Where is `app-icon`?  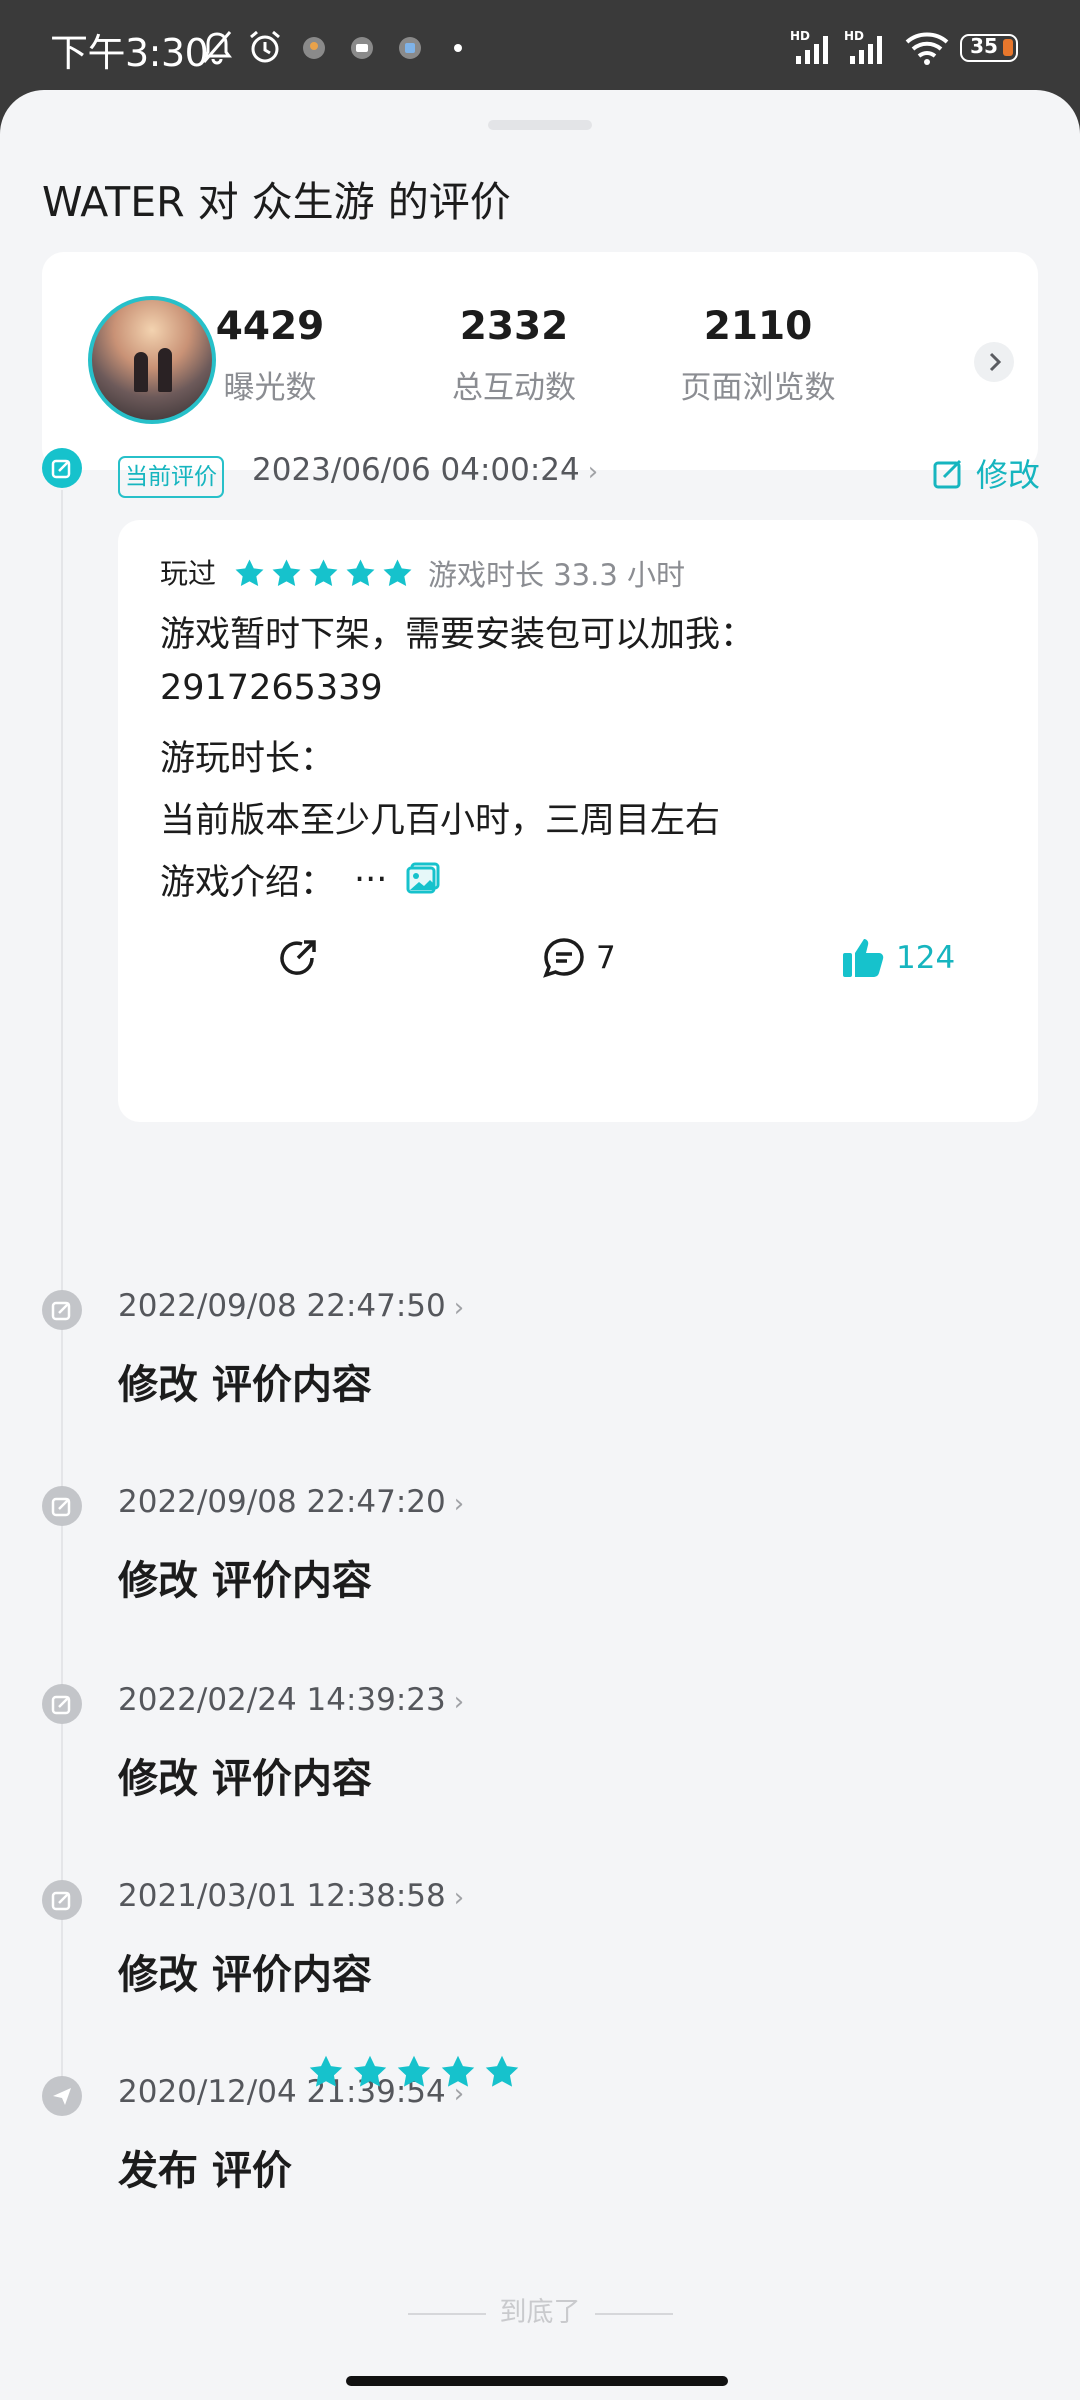
app-icon is located at coordinates (410, 48).